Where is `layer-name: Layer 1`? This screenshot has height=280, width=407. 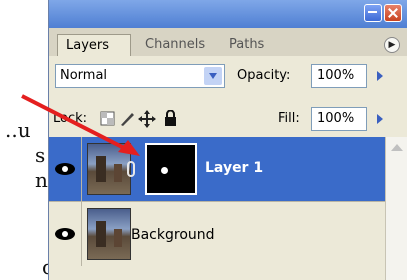 layer-name: Layer 1 is located at coordinates (234, 168).